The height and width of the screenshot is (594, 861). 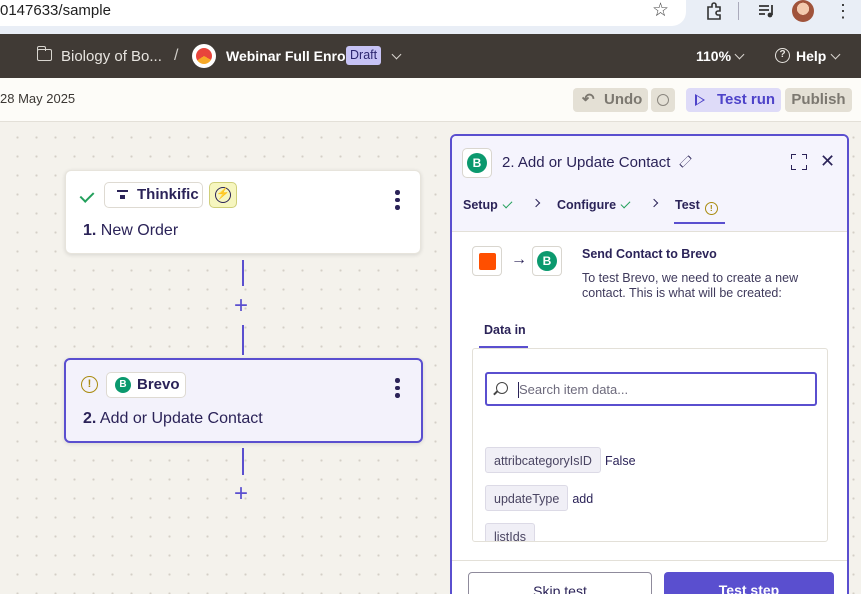 I want to click on help-icon: ?, so click(x=782, y=55).